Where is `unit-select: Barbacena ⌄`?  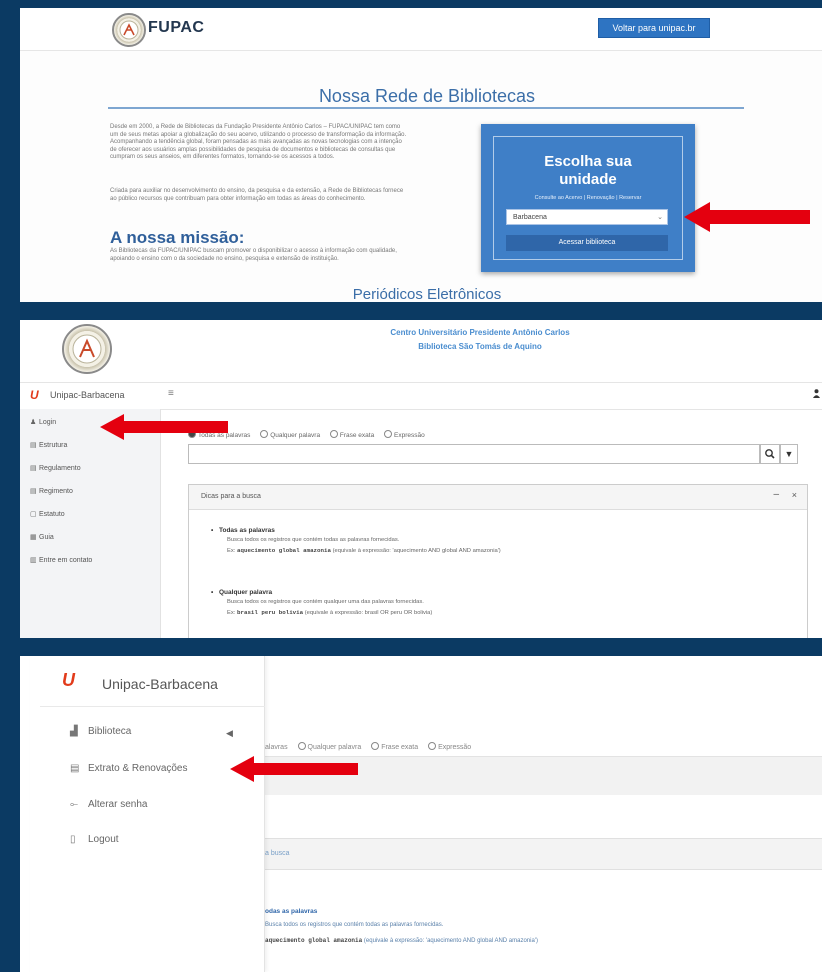 unit-select: Barbacena ⌄ is located at coordinates (587, 217).